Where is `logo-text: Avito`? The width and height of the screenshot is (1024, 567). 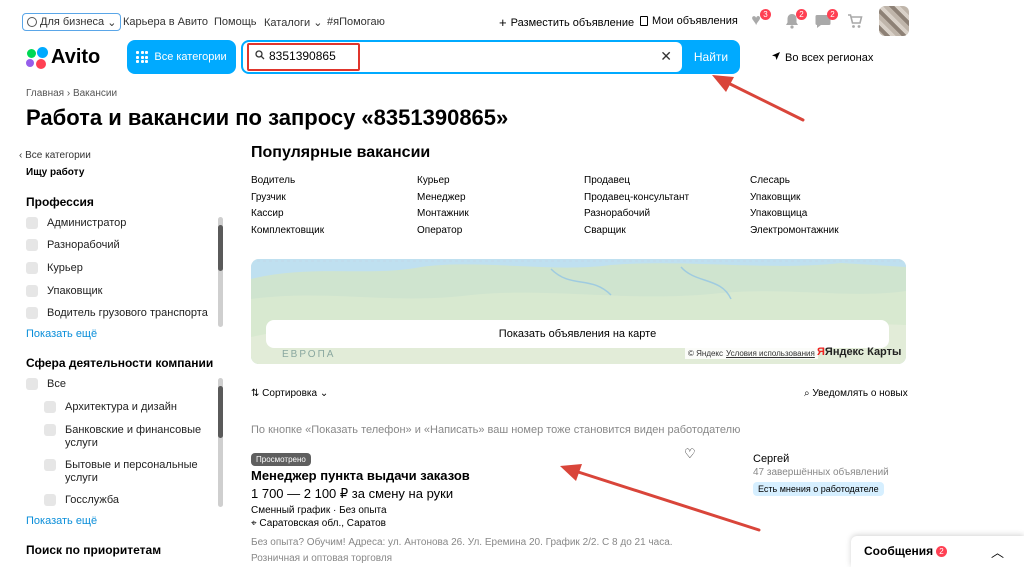
logo-text: Avito is located at coordinates (76, 57).